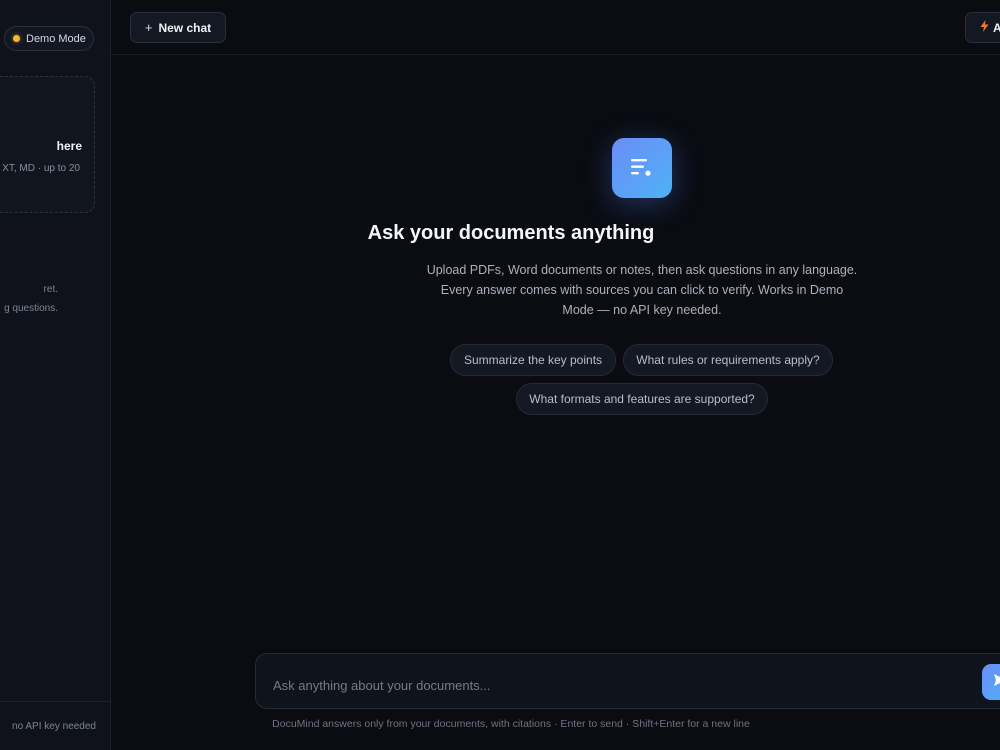 This screenshot has height=750, width=1000. I want to click on status-dot-icon, so click(16, 38).